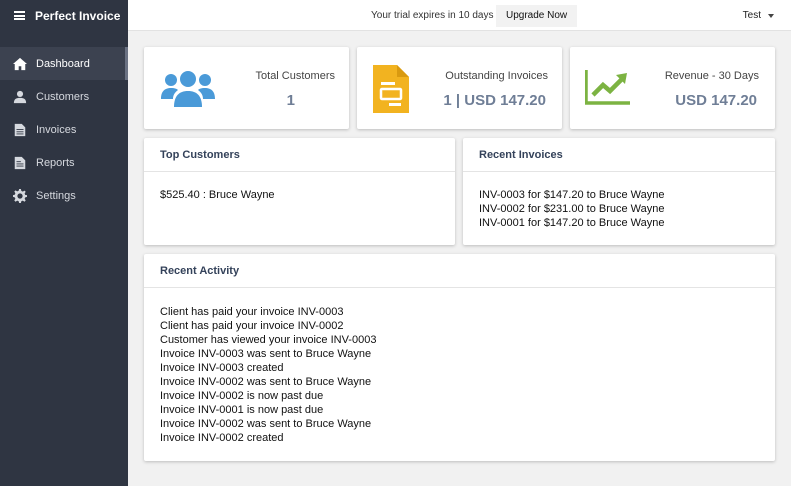 The height and width of the screenshot is (486, 791). What do you see at coordinates (242, 410) in the screenshot?
I see `list-item: Invoice INV-0001 is now past due` at bounding box center [242, 410].